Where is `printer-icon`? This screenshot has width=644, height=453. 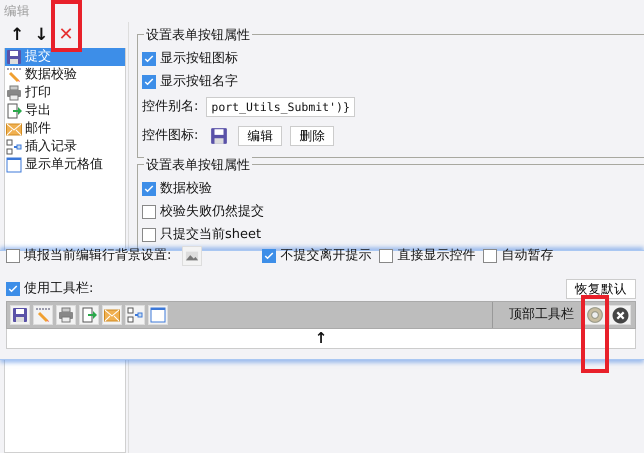 printer-icon is located at coordinates (66, 315).